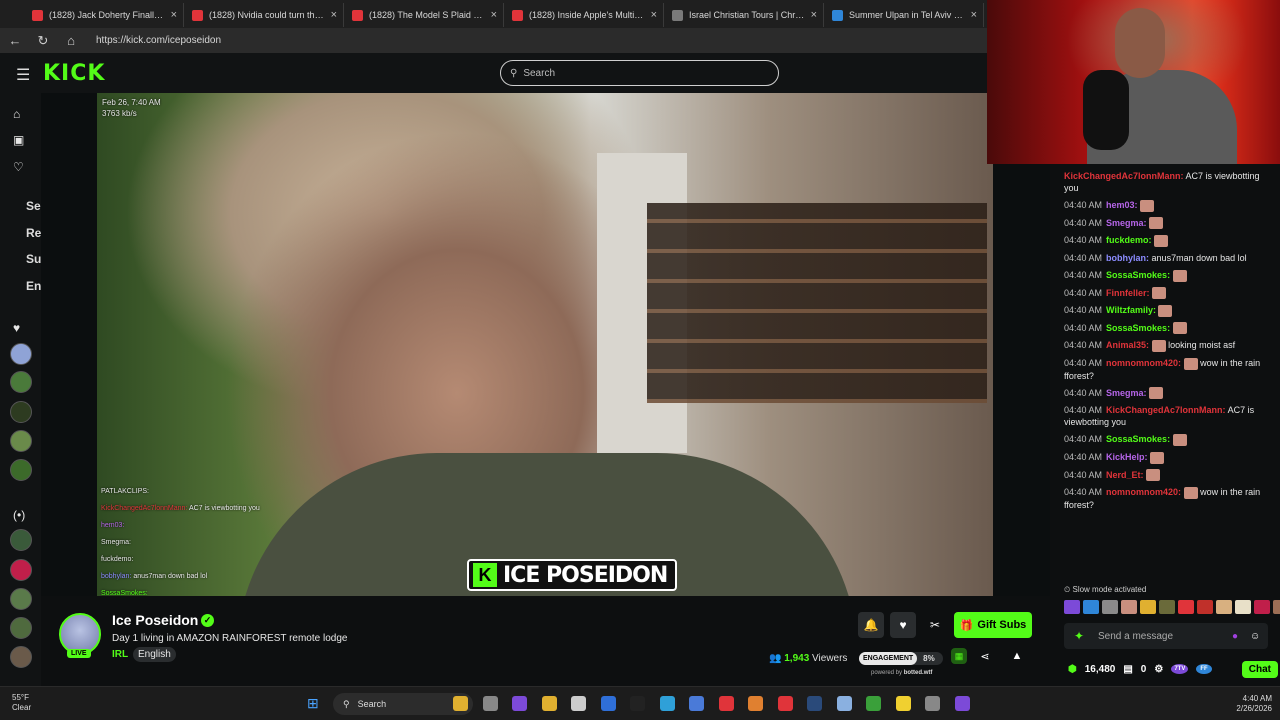 The width and height of the screenshot is (1280, 720). What do you see at coordinates (313, 703) in the screenshot?
I see `windows-start-icon: ⊞` at bounding box center [313, 703].